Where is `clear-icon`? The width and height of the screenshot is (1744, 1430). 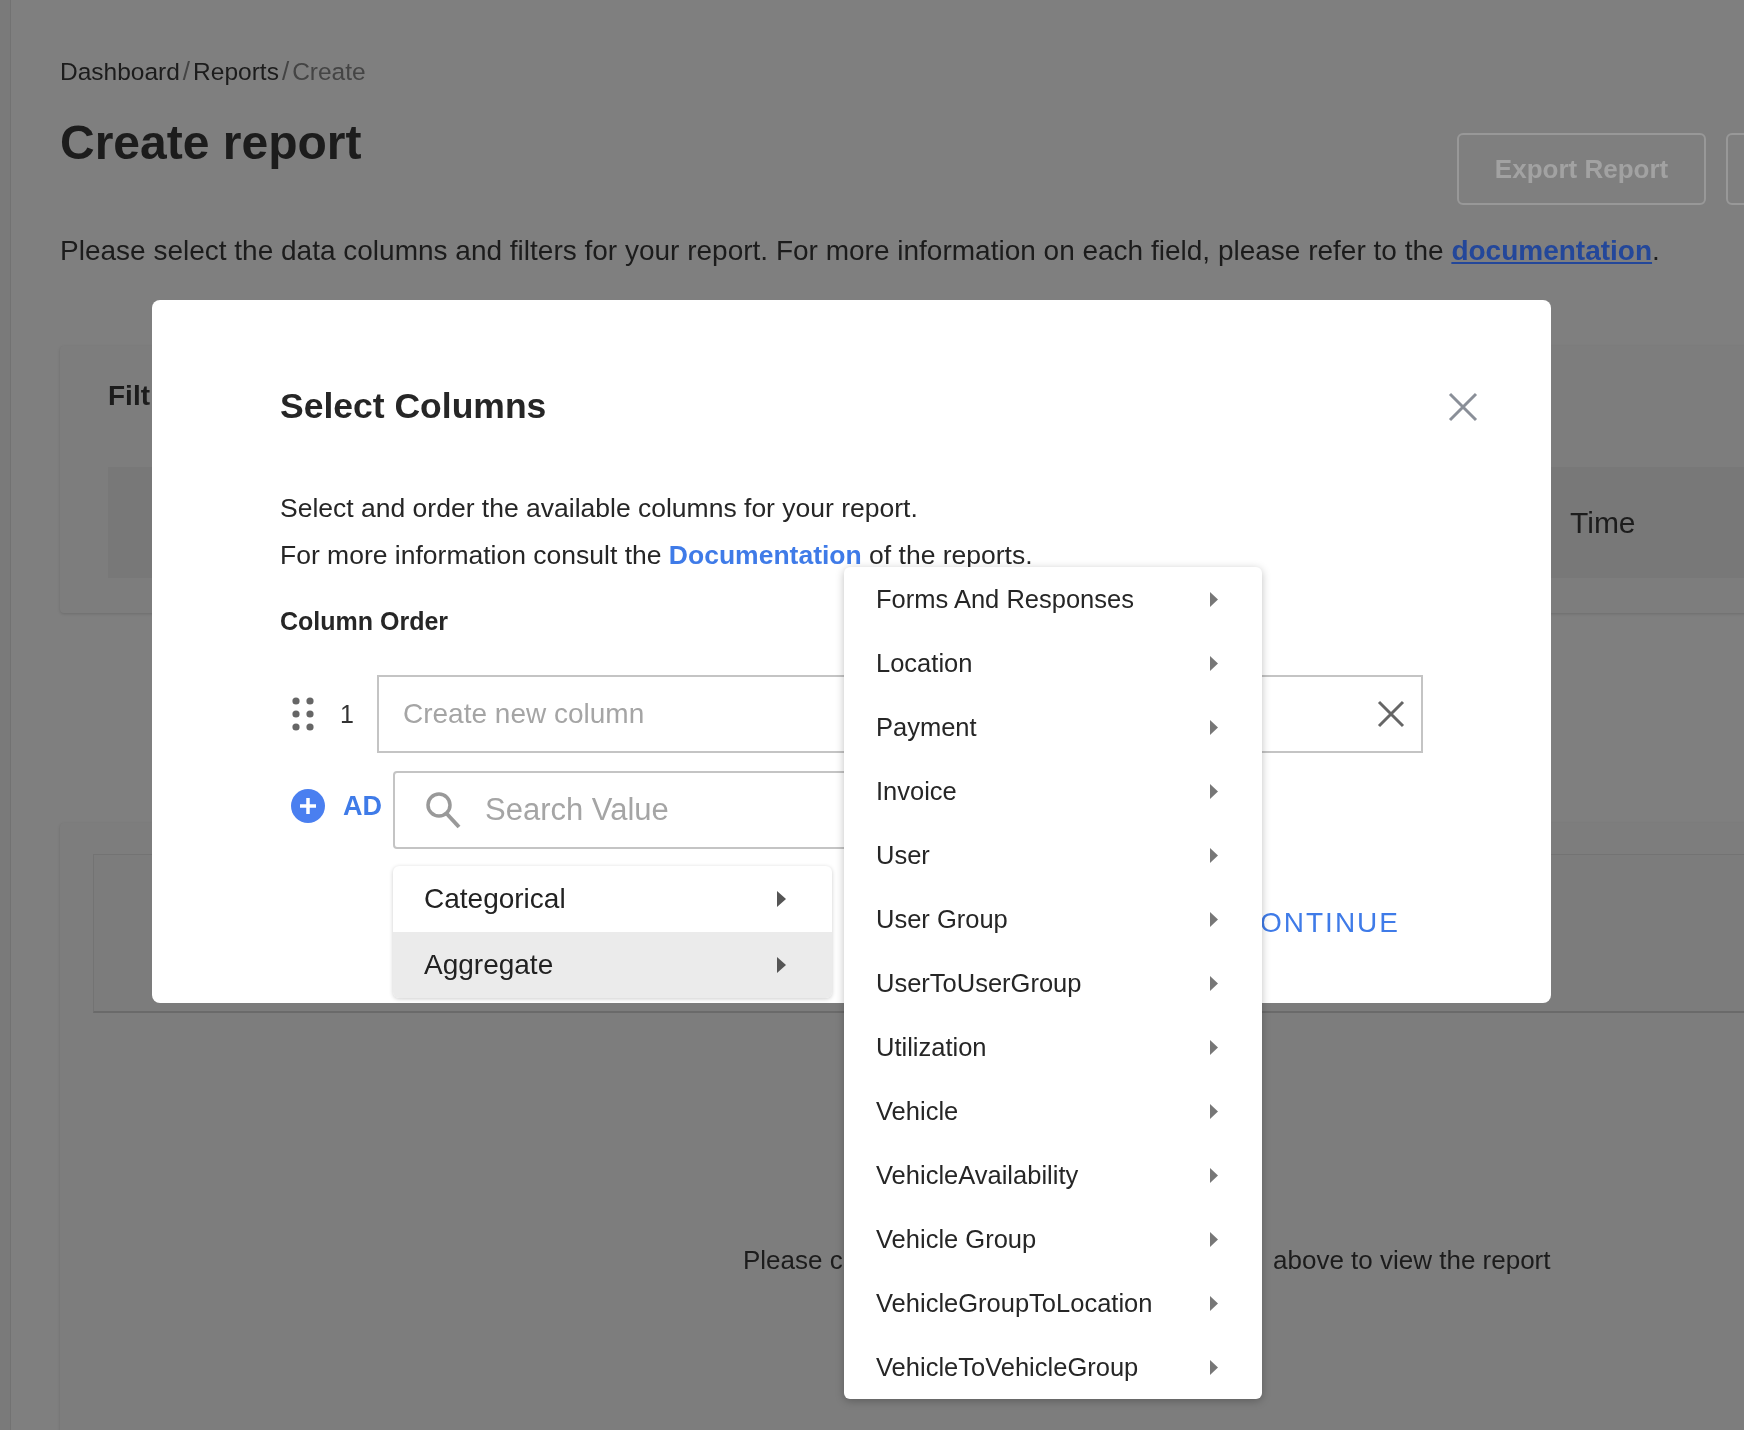
clear-icon is located at coordinates (1391, 714).